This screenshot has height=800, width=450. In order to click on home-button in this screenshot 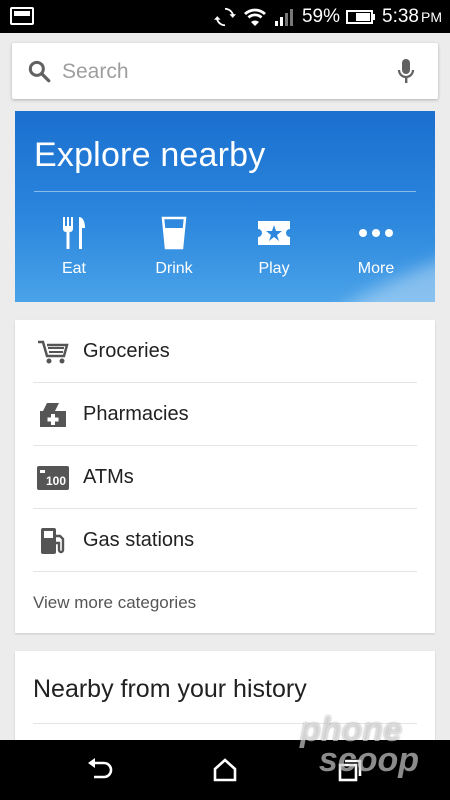, I will do `click(225, 770)`.